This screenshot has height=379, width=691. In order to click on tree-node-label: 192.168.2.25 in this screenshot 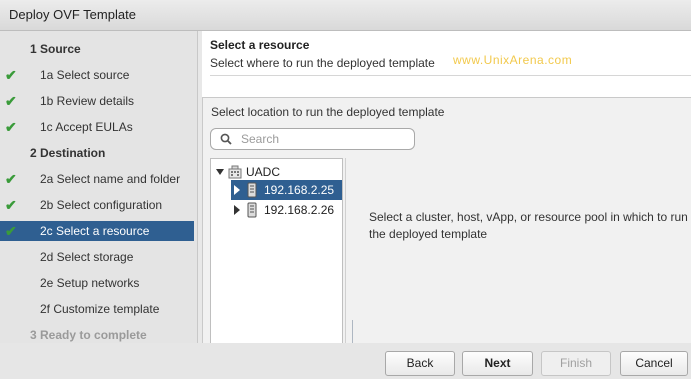, I will do `click(299, 190)`.